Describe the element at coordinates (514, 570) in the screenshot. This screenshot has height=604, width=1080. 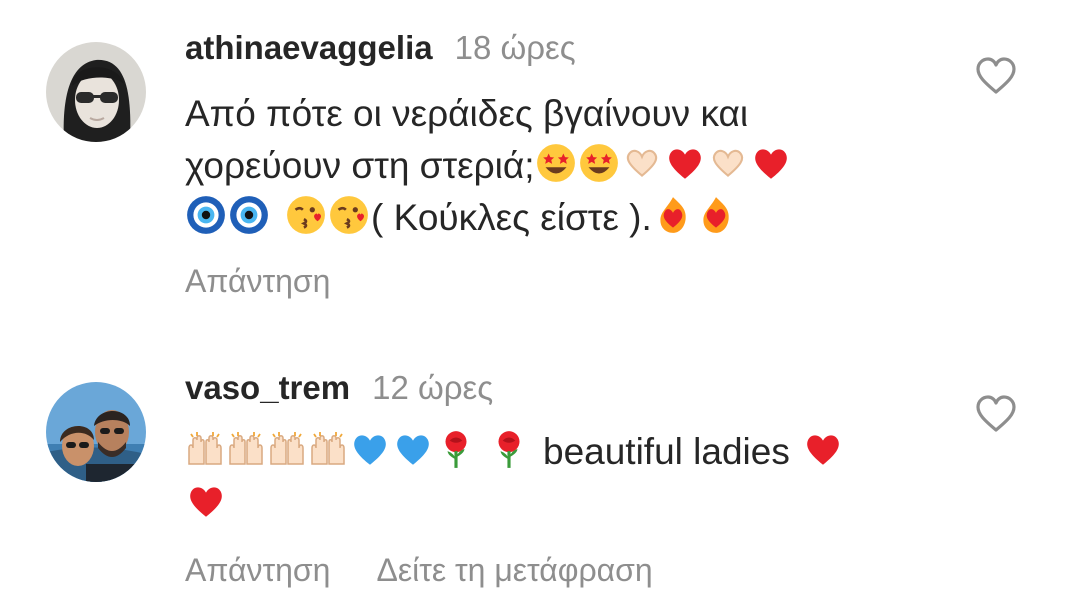
I see `see-translation-button: Δείτε τη μετάφραση` at that location.